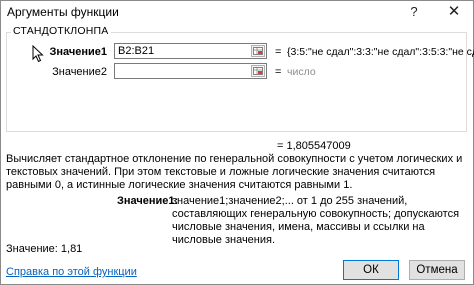  Describe the element at coordinates (414, 12) in the screenshot. I see `help-icon: ?` at that location.